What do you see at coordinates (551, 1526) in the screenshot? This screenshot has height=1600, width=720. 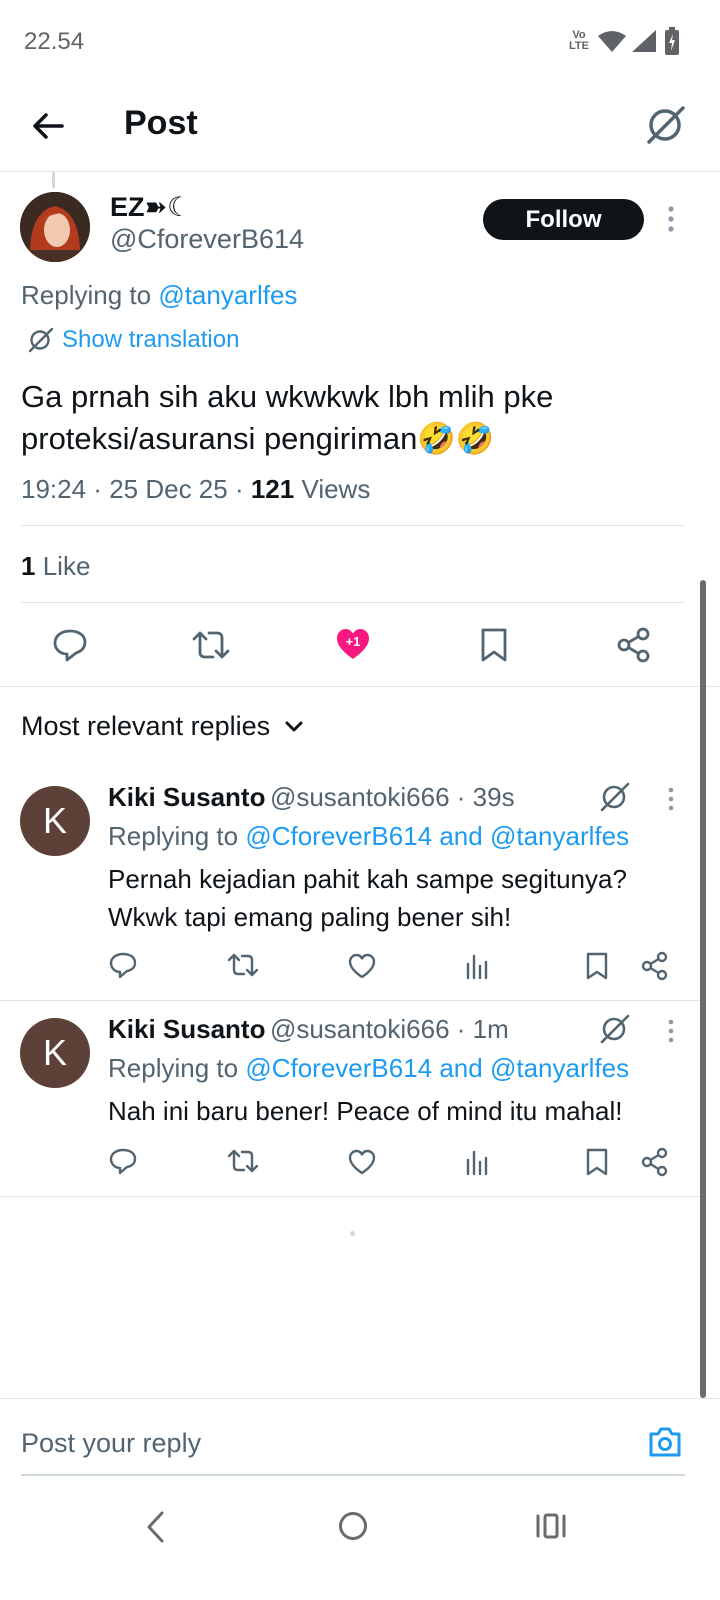 I see `nav-recents-icon` at bounding box center [551, 1526].